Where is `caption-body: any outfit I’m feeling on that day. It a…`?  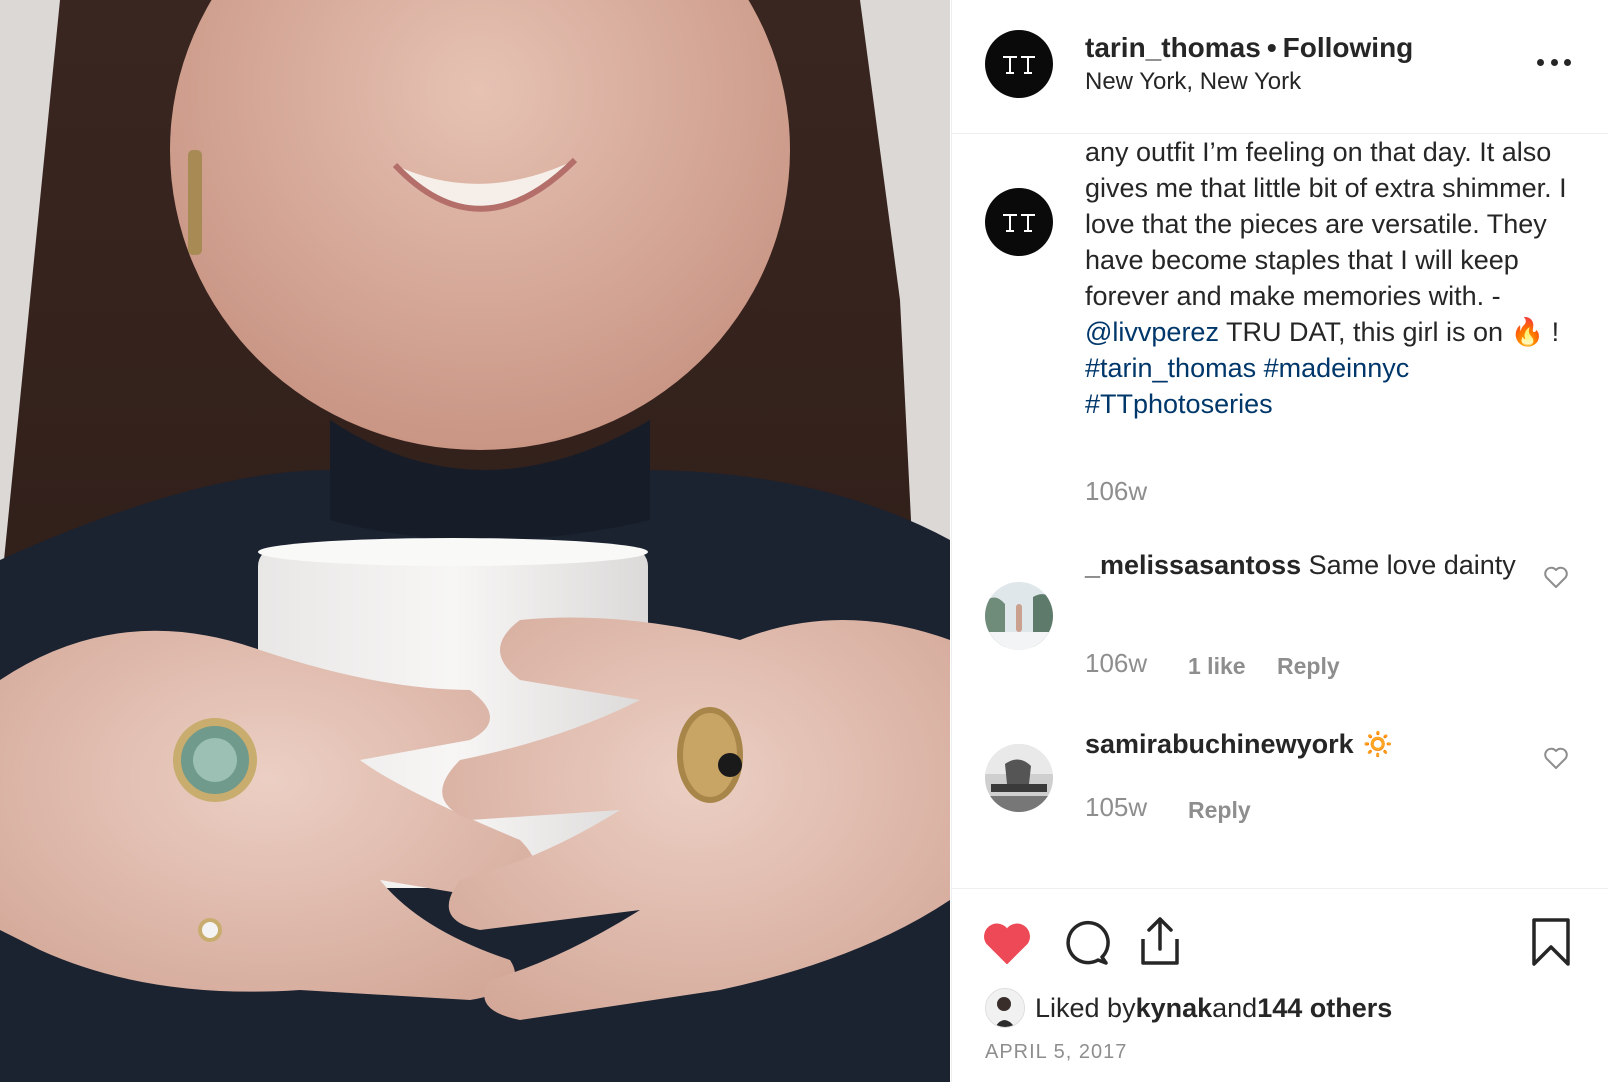
caption-body: any outfit I’m feeling on that day. It a… is located at coordinates (1326, 224).